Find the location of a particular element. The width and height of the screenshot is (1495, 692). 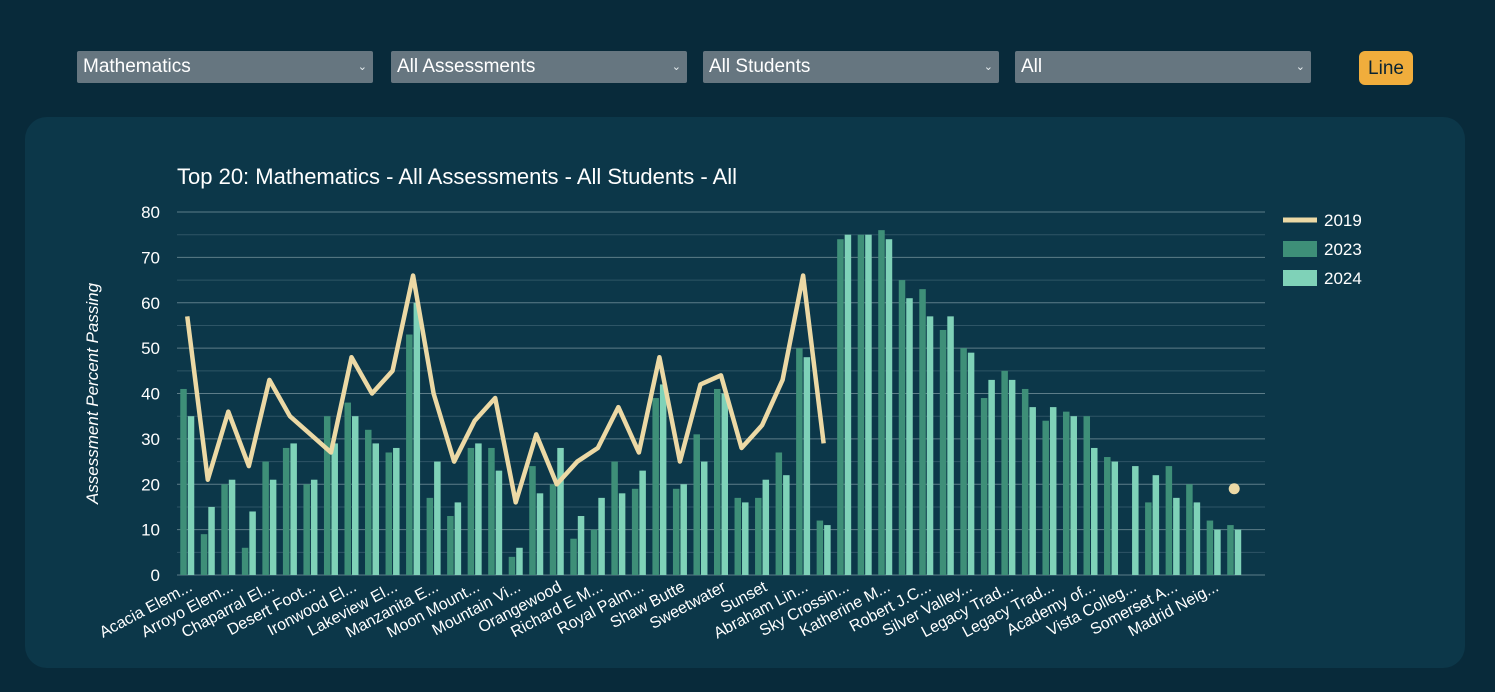

y-tick-label: 40 is located at coordinates (150, 394).